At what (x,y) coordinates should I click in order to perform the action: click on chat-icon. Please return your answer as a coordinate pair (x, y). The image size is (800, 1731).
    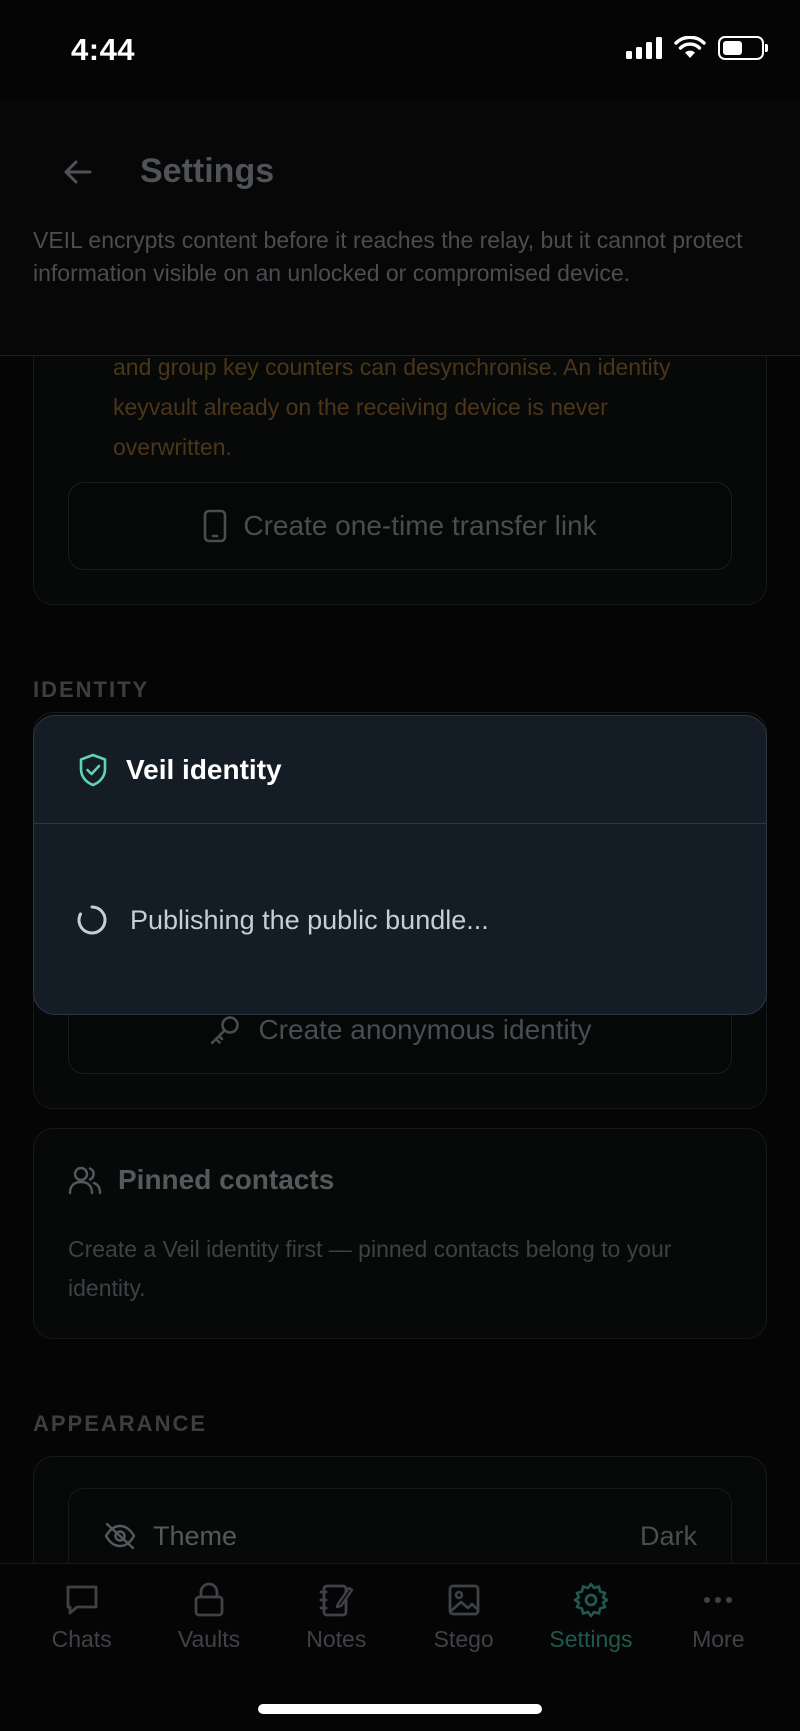
    Looking at the image, I should click on (82, 1600).